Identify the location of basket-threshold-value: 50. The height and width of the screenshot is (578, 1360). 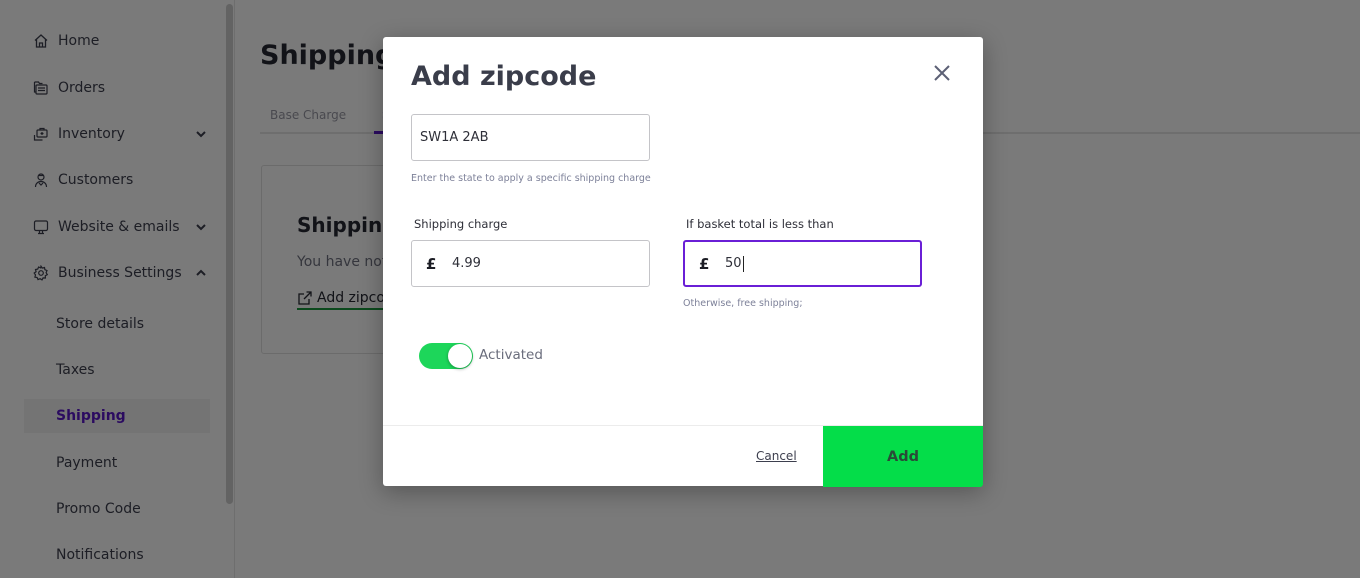
(733, 263).